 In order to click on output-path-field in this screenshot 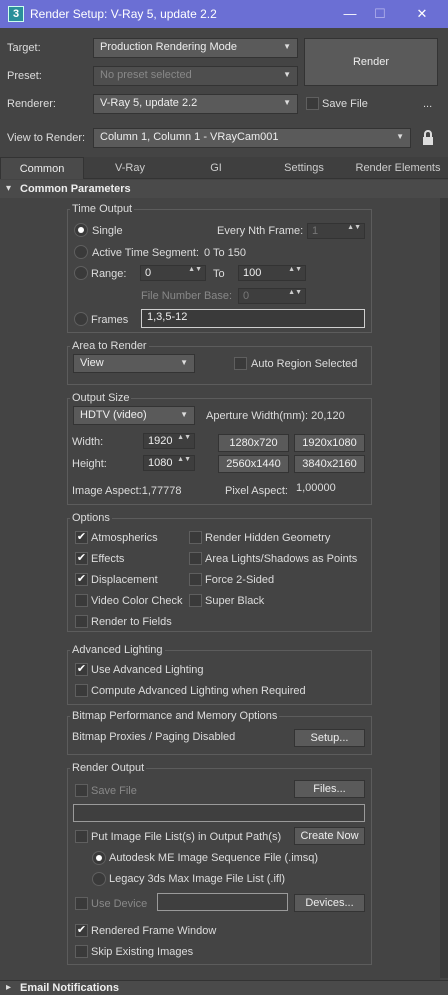, I will do `click(219, 813)`.